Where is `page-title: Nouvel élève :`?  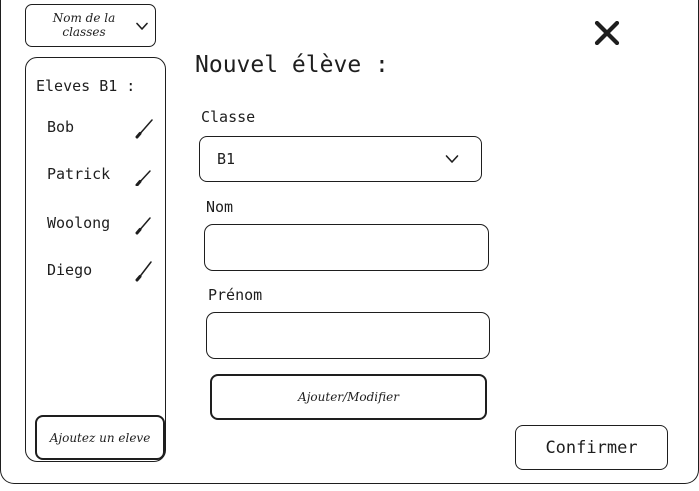
page-title: Nouvel élève : is located at coordinates (292, 65).